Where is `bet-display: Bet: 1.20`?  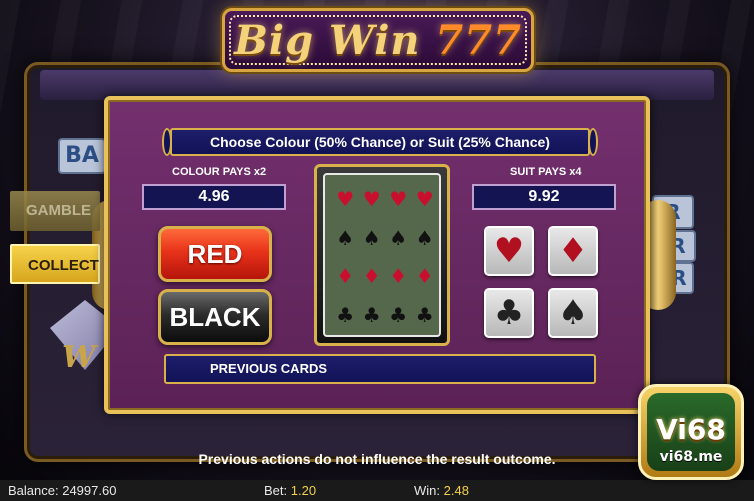
bet-display: Bet: 1.20 is located at coordinates (290, 490).